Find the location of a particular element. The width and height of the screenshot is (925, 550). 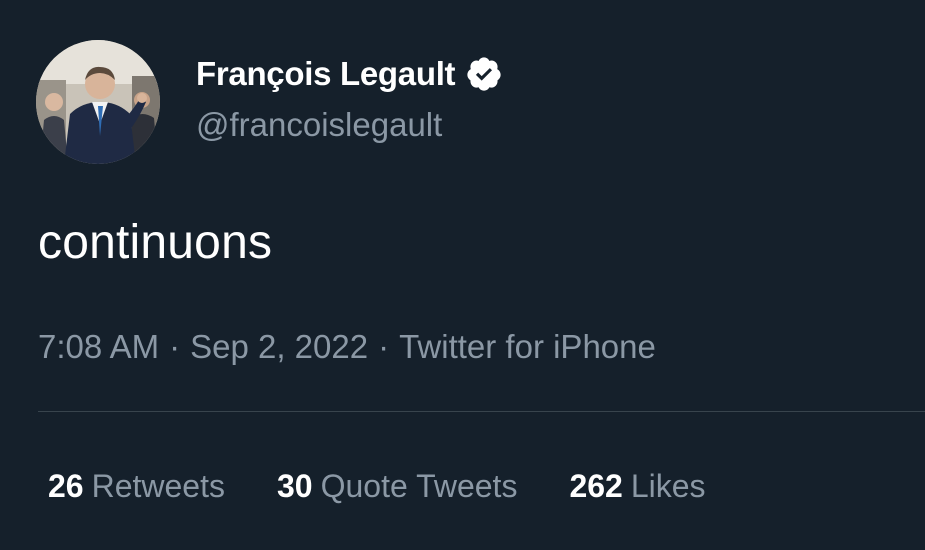

tweet-date: Sep 2, 2022 is located at coordinates (279, 346).